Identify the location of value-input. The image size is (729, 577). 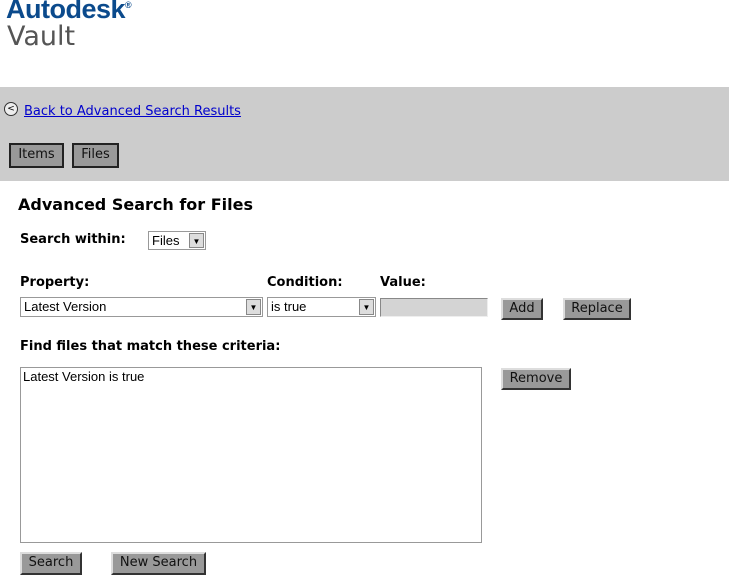
(434, 307).